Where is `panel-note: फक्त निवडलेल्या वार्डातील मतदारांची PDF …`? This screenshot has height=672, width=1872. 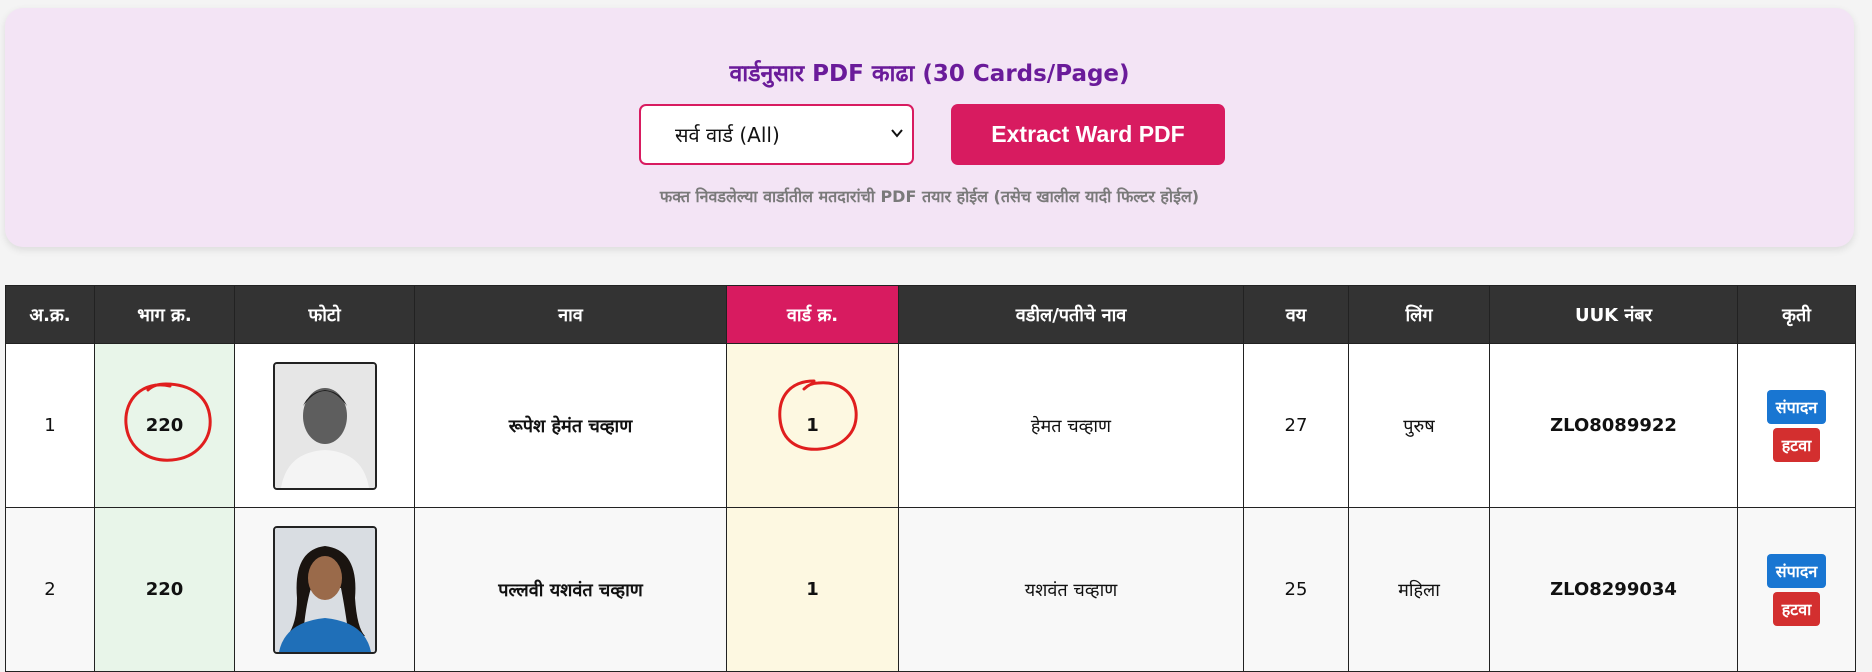 panel-note: फक्त निवडलेल्या वार्डातील मतदारांची PDF … is located at coordinates (929, 196).